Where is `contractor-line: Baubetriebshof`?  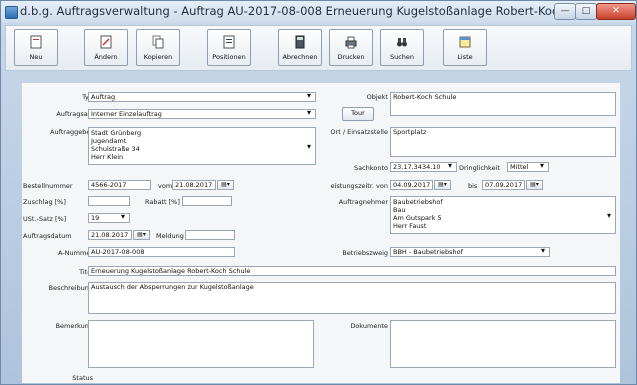
contractor-line: Baubetriebshof is located at coordinates (418, 202).